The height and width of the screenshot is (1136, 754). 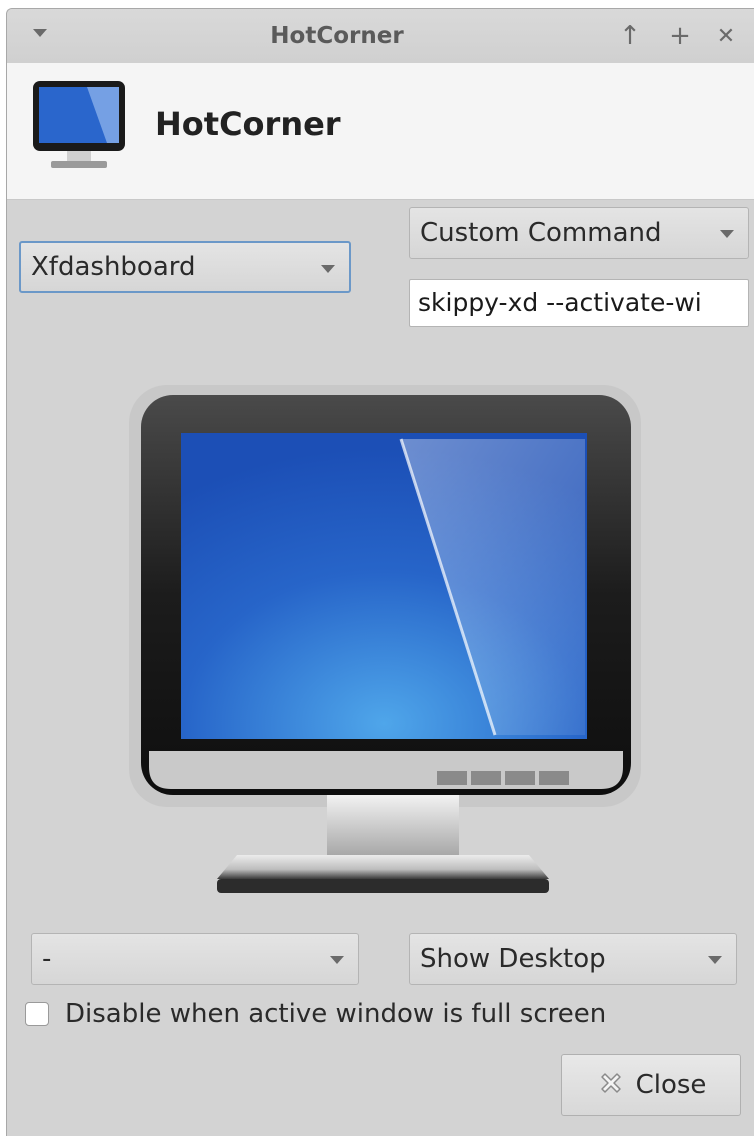 I want to click on maximize-plus-icon: +, so click(x=680, y=36).